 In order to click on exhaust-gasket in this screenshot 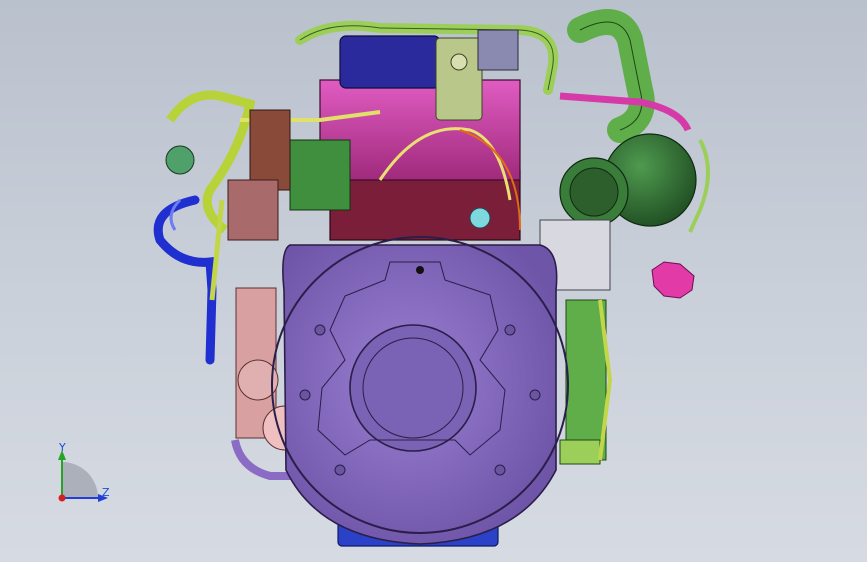, I will do `click(673, 280)`.